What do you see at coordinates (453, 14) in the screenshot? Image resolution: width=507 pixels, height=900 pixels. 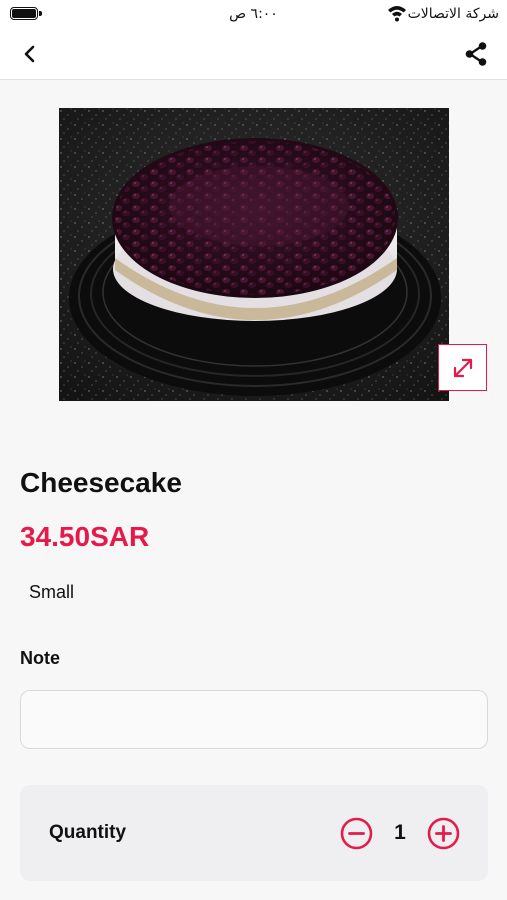 I see `carrier-name: شركة الاتصالات` at bounding box center [453, 14].